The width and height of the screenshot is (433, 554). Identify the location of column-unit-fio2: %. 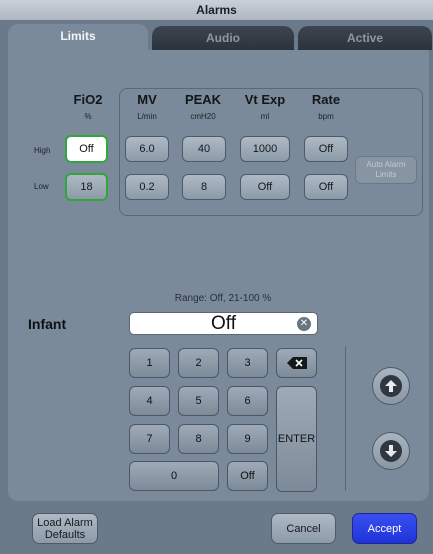
(88, 116).